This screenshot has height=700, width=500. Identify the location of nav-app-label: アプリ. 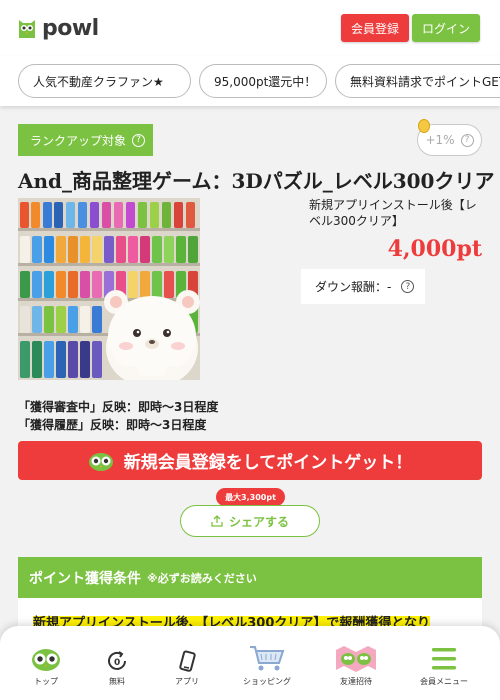
(187, 681).